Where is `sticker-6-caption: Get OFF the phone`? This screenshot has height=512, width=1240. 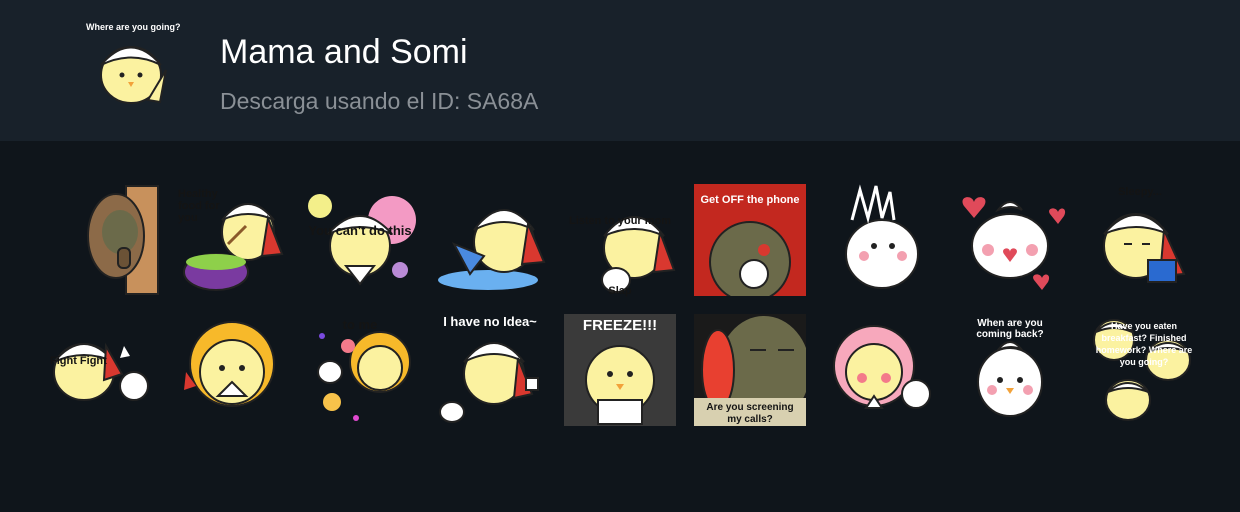
sticker-6-caption: Get OFF the phone is located at coordinates (750, 200).